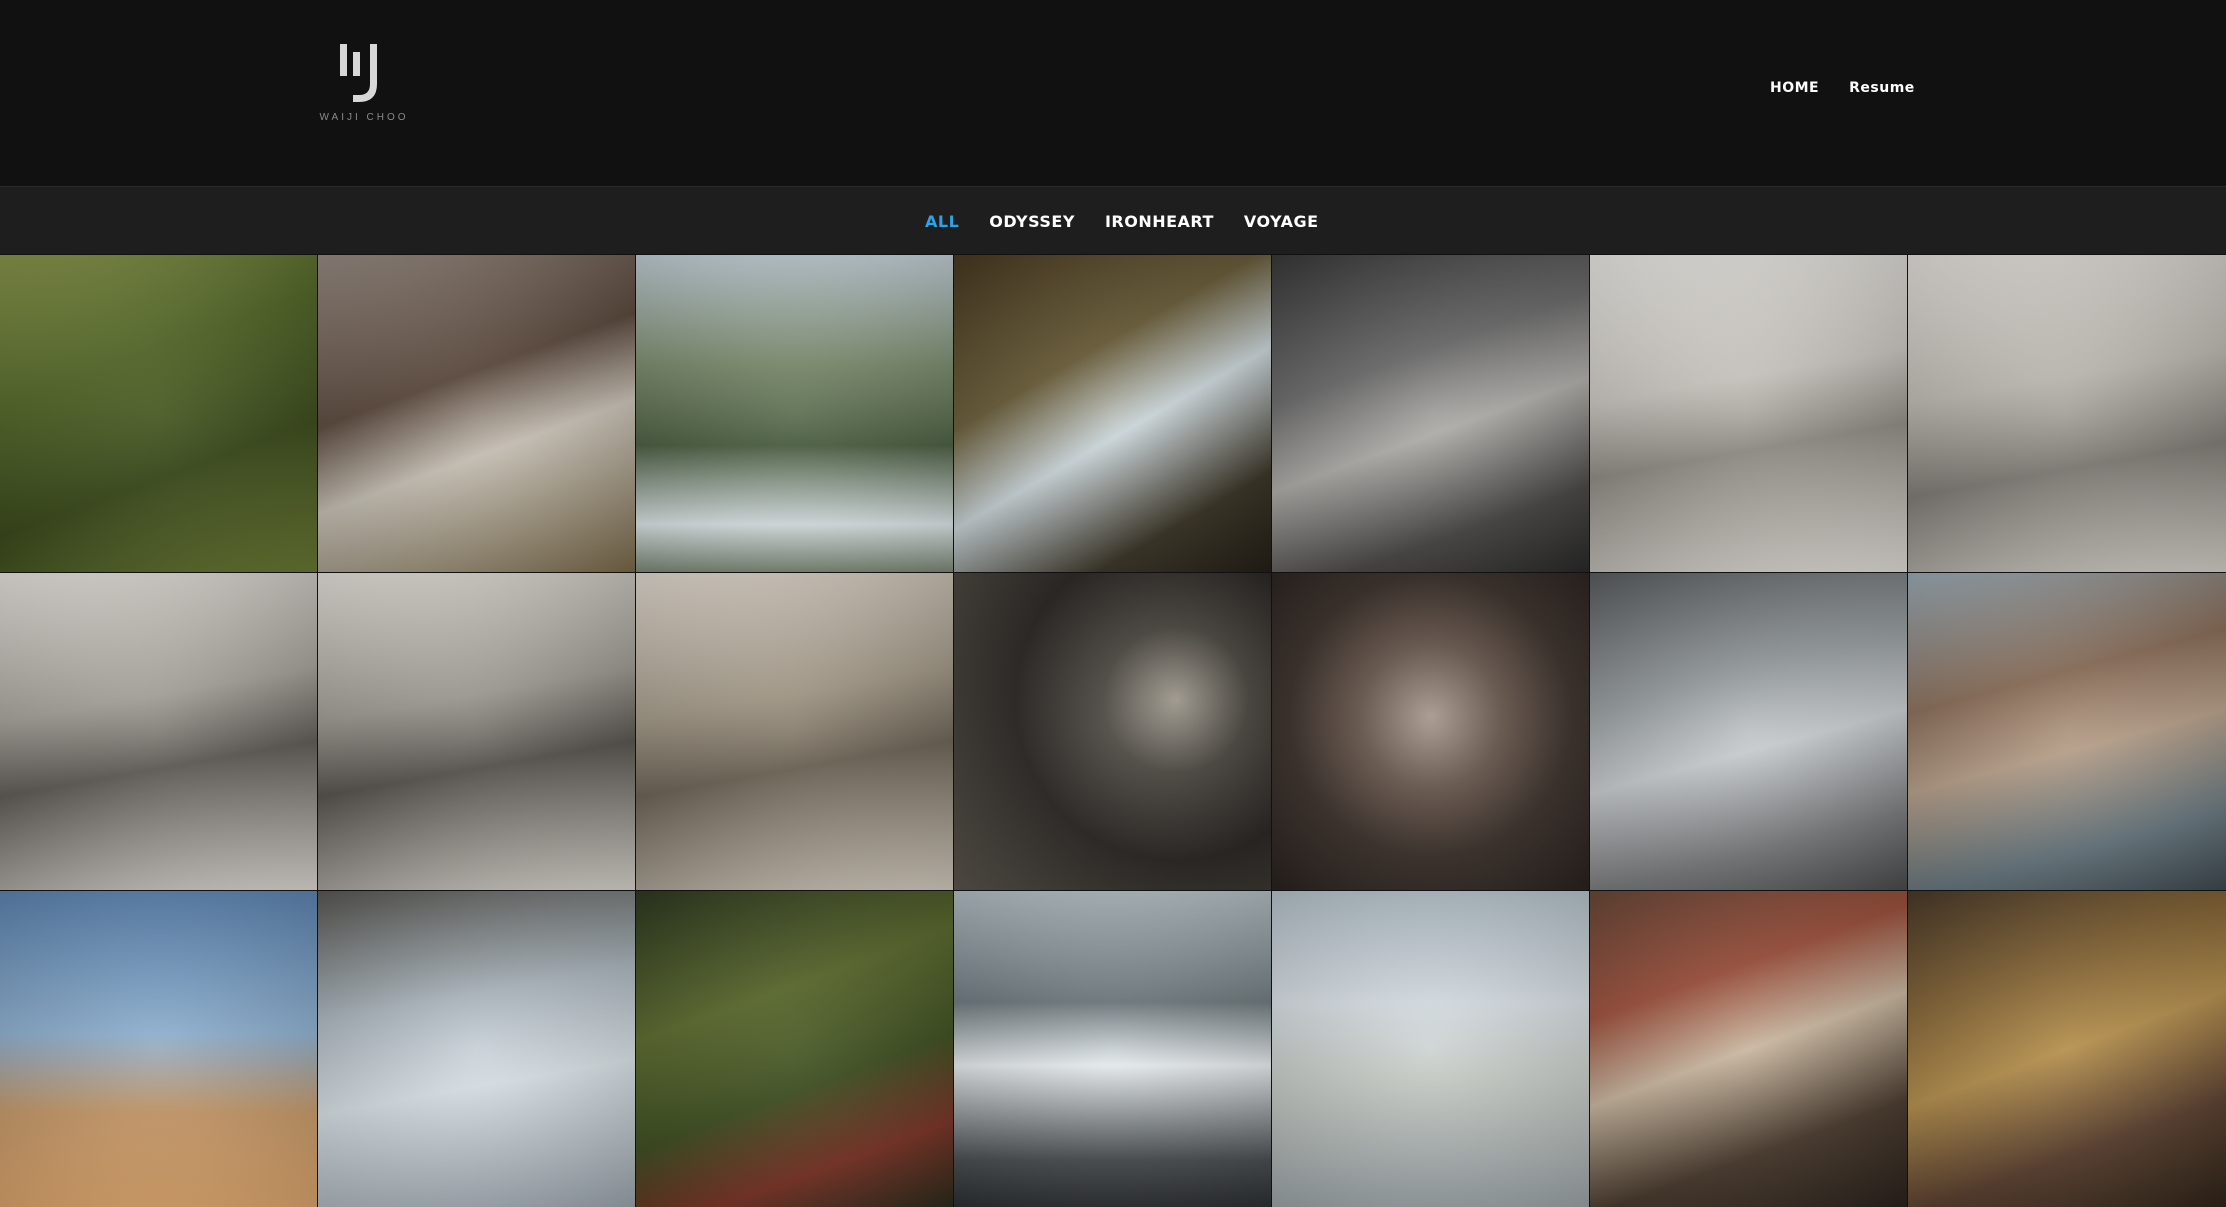 The width and height of the screenshot is (2226, 1207). I want to click on nav-resume-link: Resume, so click(1882, 88).